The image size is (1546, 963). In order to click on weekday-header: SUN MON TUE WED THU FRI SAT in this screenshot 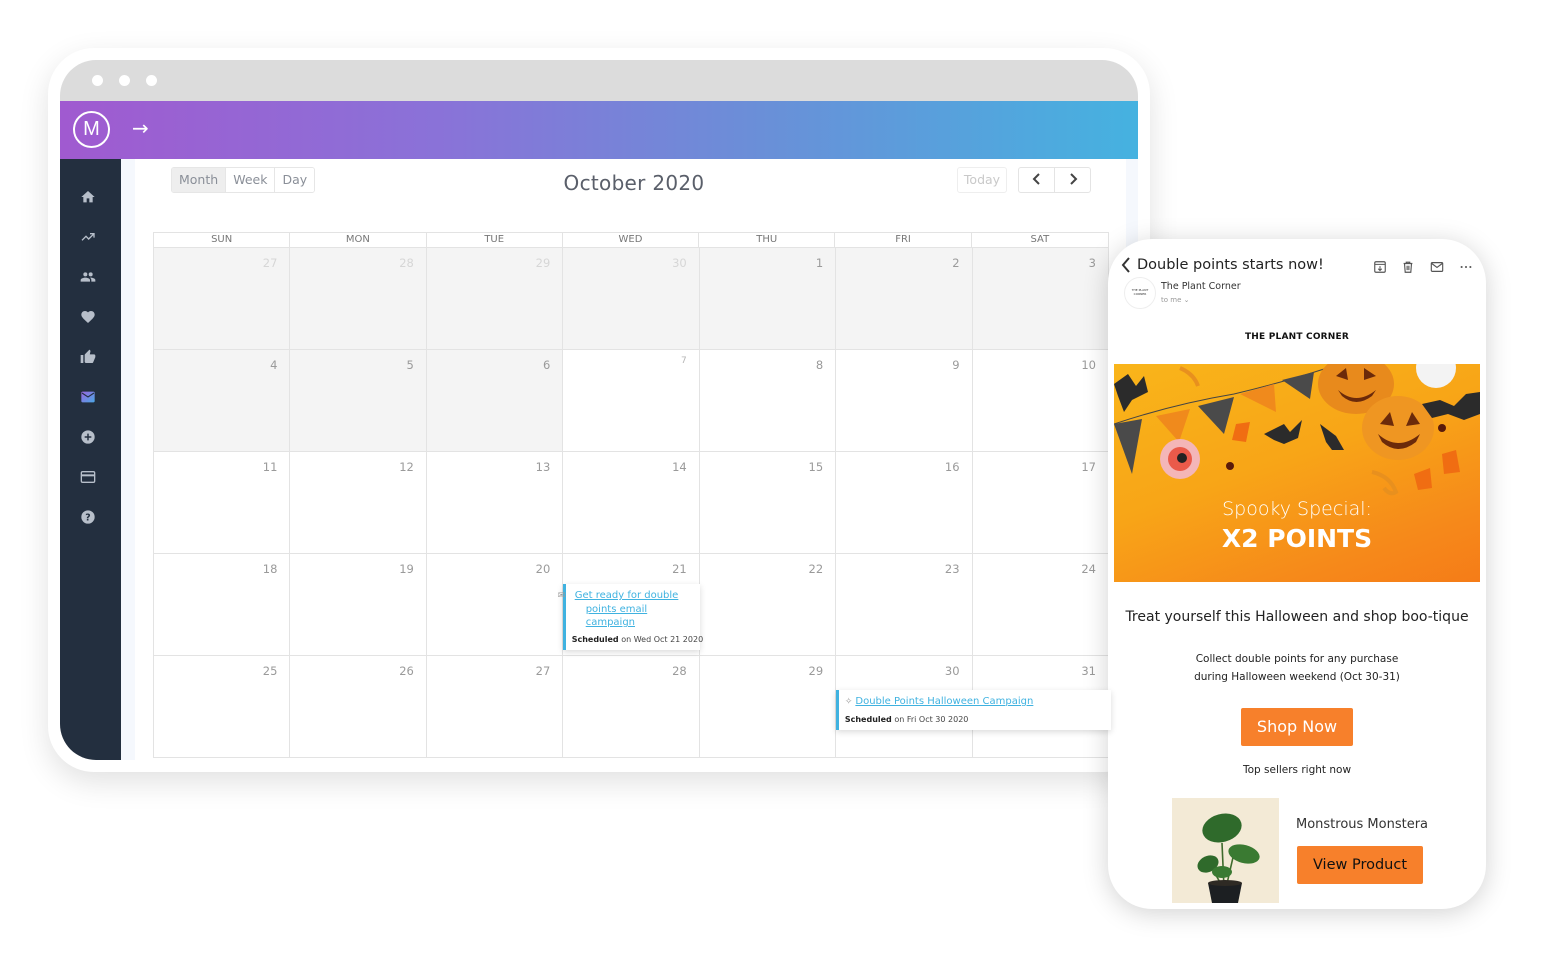, I will do `click(631, 240)`.